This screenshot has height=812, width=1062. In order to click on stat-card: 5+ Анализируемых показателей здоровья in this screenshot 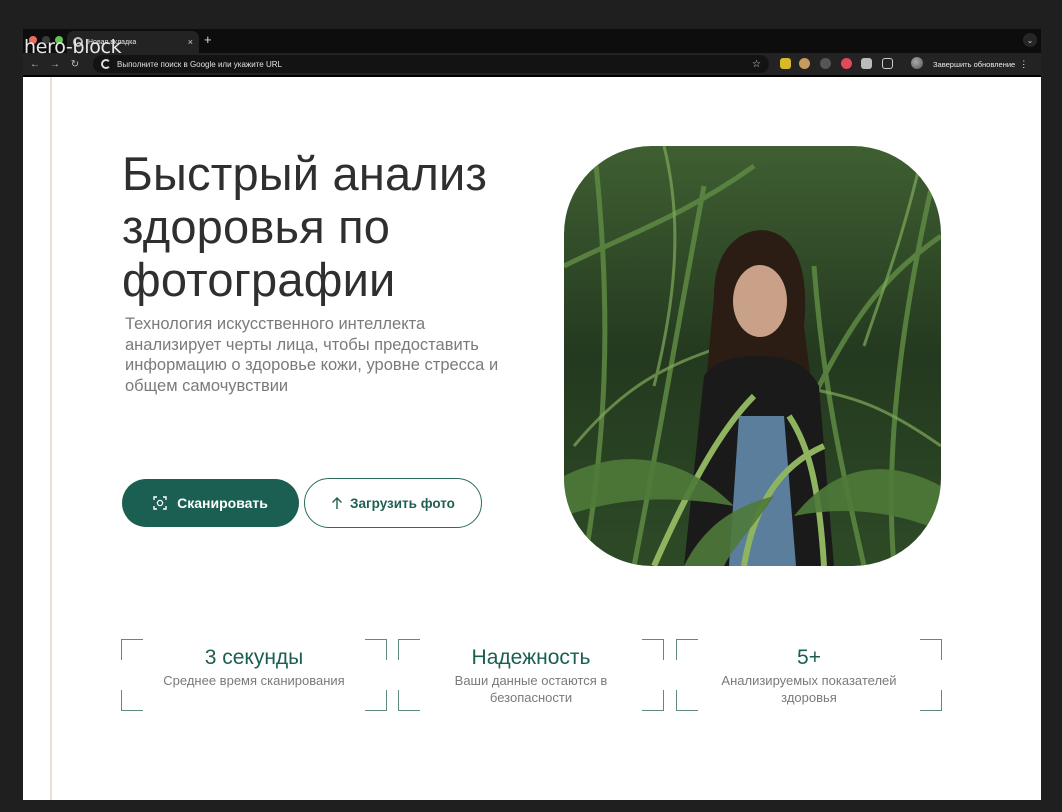, I will do `click(809, 675)`.